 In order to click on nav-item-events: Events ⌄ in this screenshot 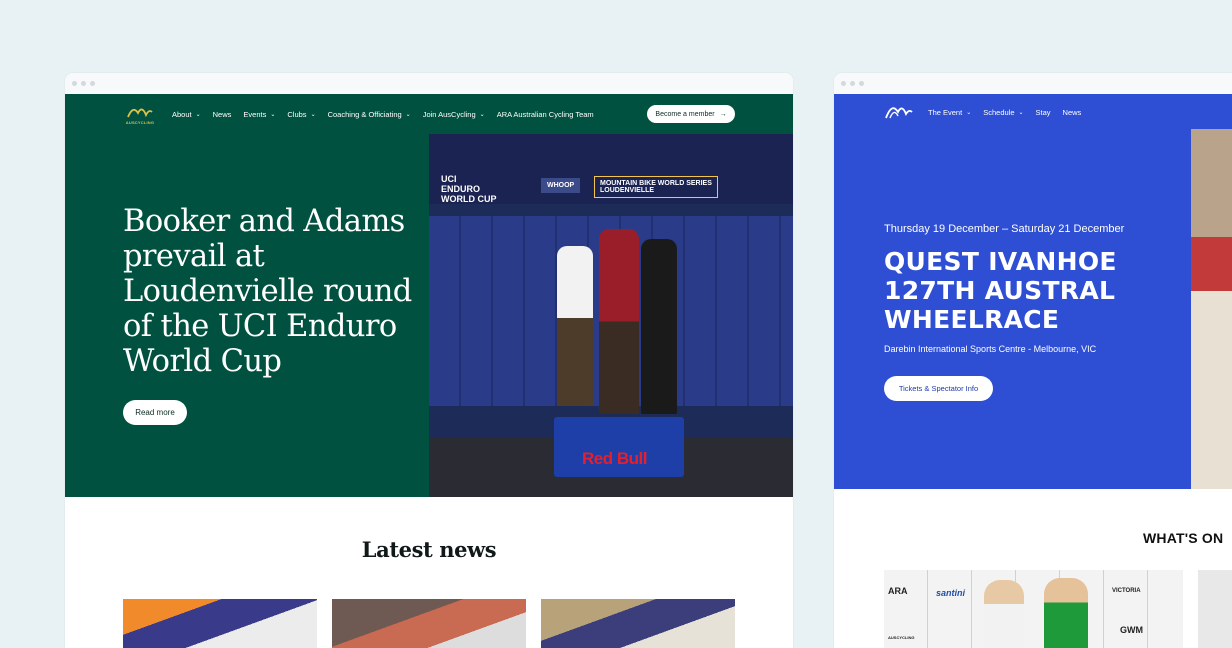, I will do `click(259, 114)`.